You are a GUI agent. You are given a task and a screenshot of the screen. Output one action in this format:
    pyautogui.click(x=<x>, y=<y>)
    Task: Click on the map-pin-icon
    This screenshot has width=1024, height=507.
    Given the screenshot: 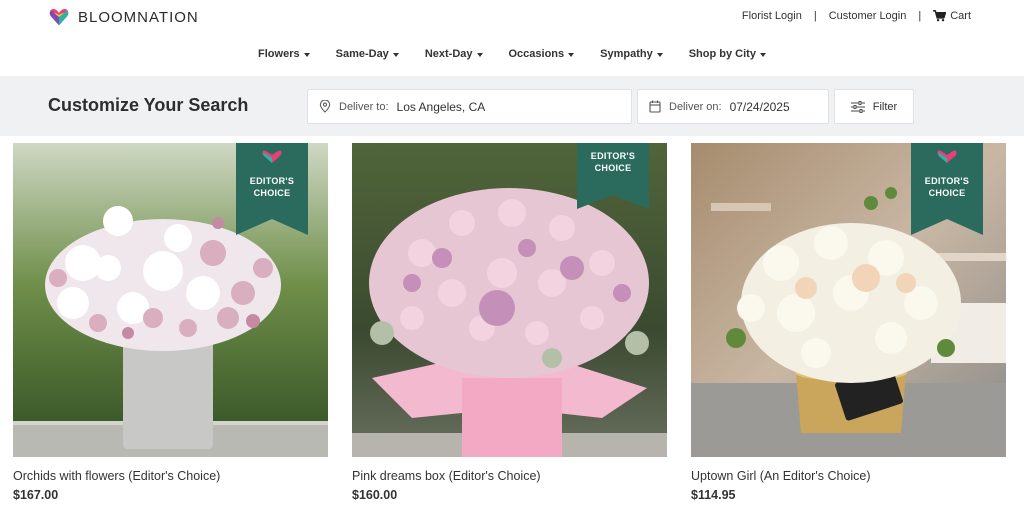 What is the action you would take?
    pyautogui.click(x=325, y=106)
    